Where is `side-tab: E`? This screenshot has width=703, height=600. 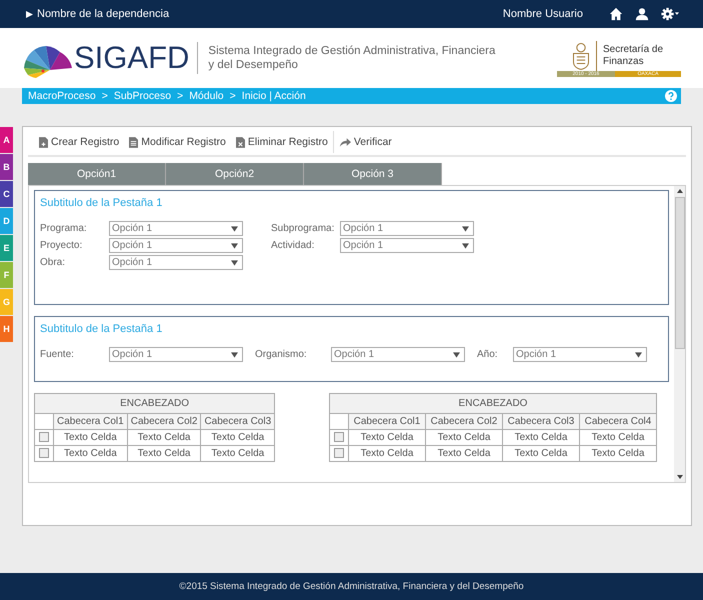 side-tab: E is located at coordinates (6, 248).